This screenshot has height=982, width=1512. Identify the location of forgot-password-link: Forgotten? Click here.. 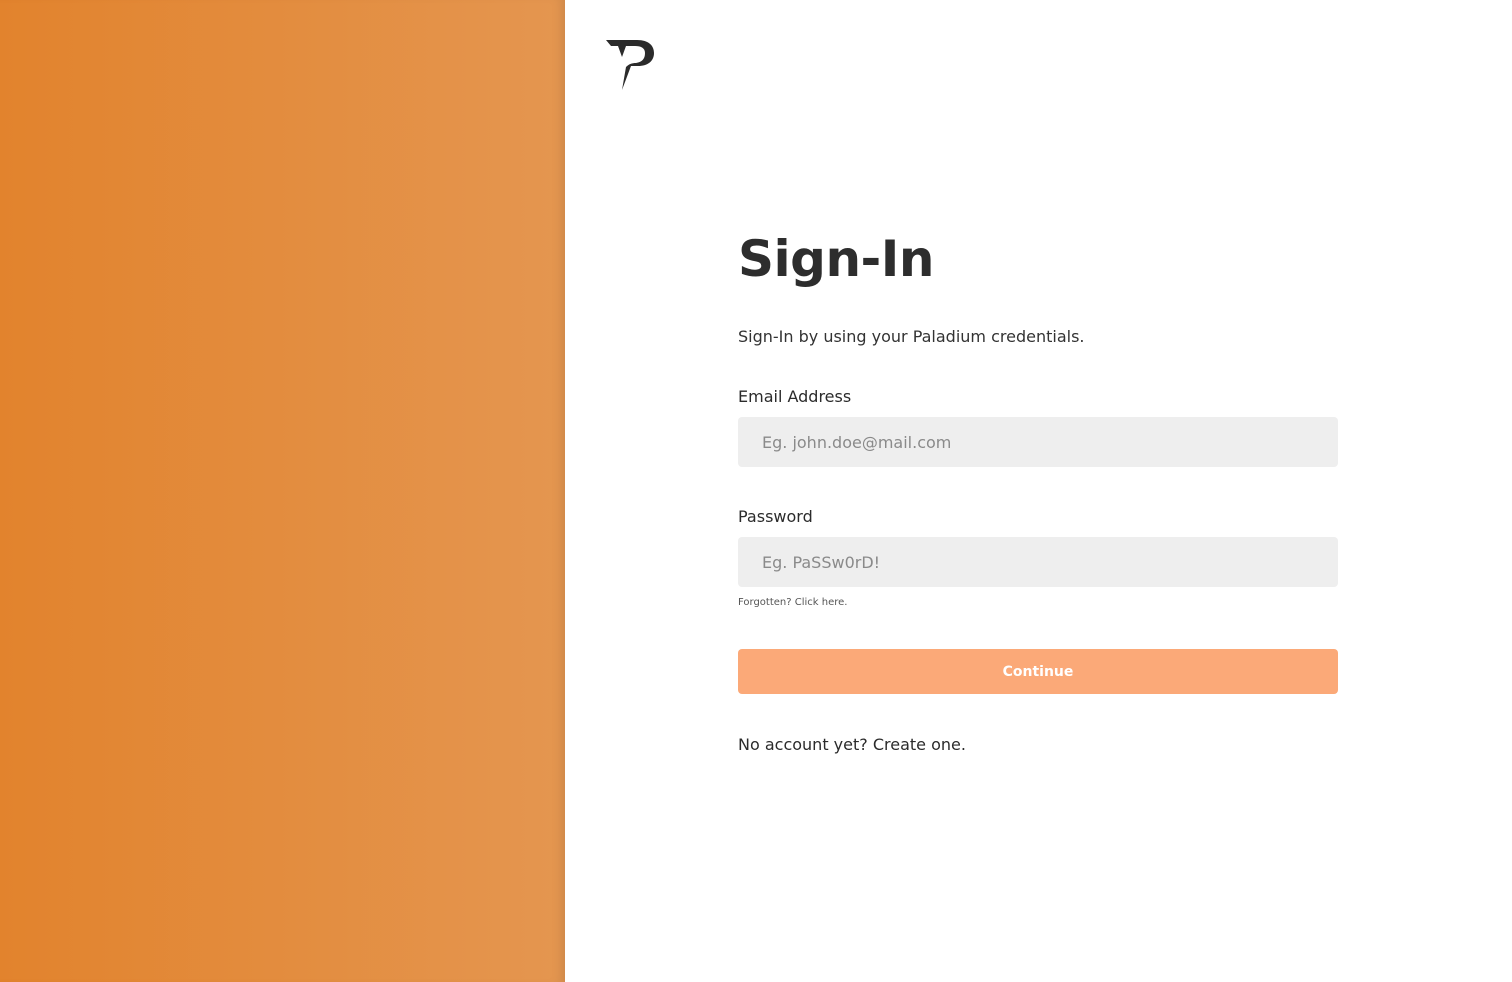
(792, 602).